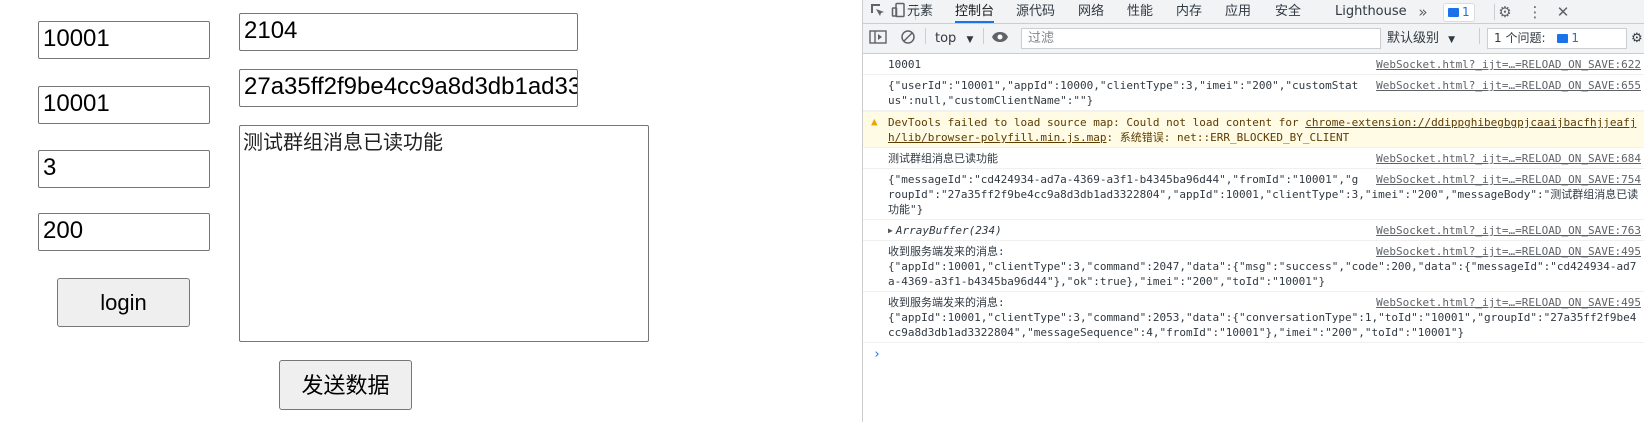 The image size is (1644, 422). What do you see at coordinates (1253, 354) in the screenshot?
I see `console-prompt: ›` at bounding box center [1253, 354].